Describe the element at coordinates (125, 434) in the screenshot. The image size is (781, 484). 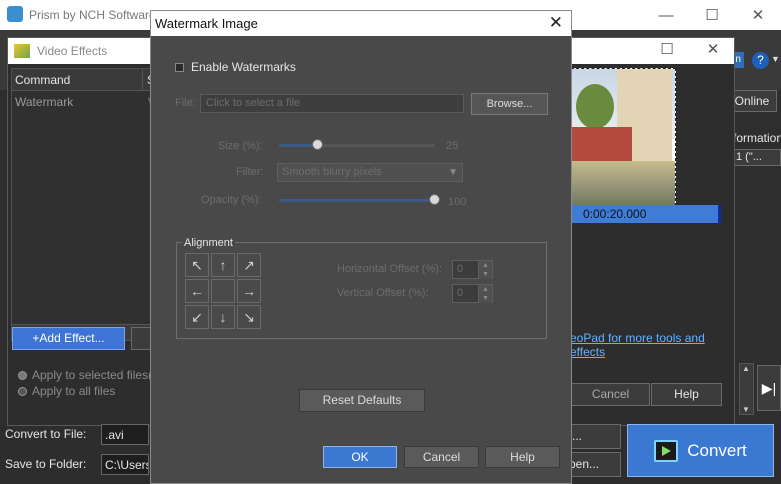
I see `output-format-field: .avi` at that location.